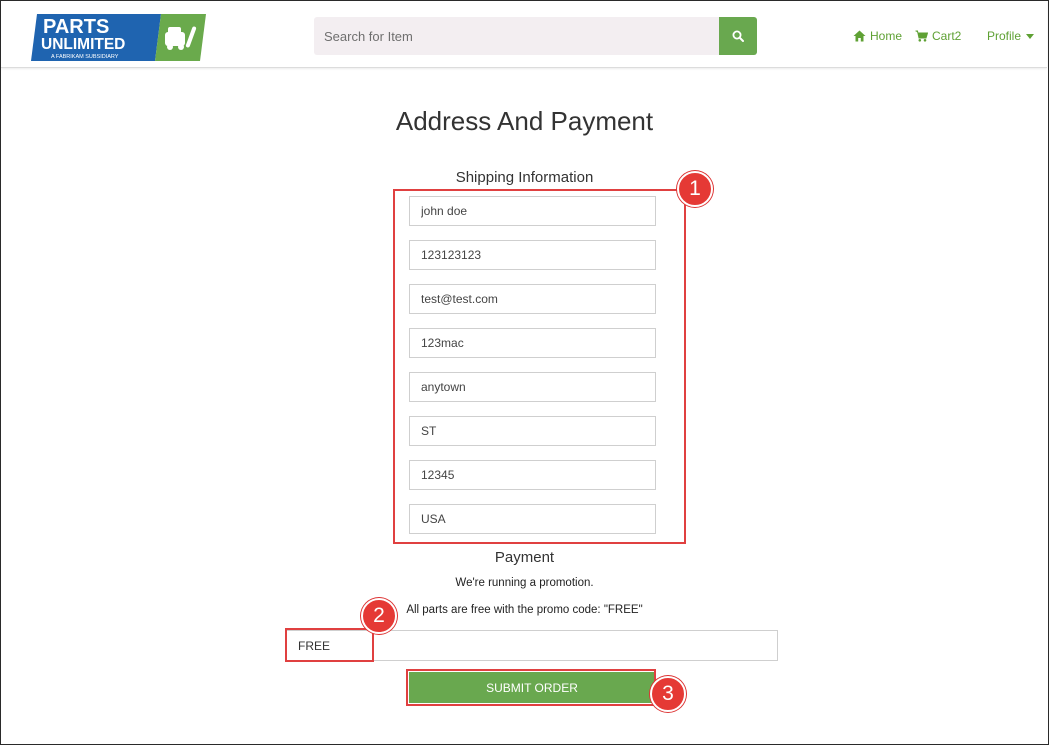 Image resolution: width=1049 pixels, height=745 pixels. I want to click on search-bar, so click(535, 36).